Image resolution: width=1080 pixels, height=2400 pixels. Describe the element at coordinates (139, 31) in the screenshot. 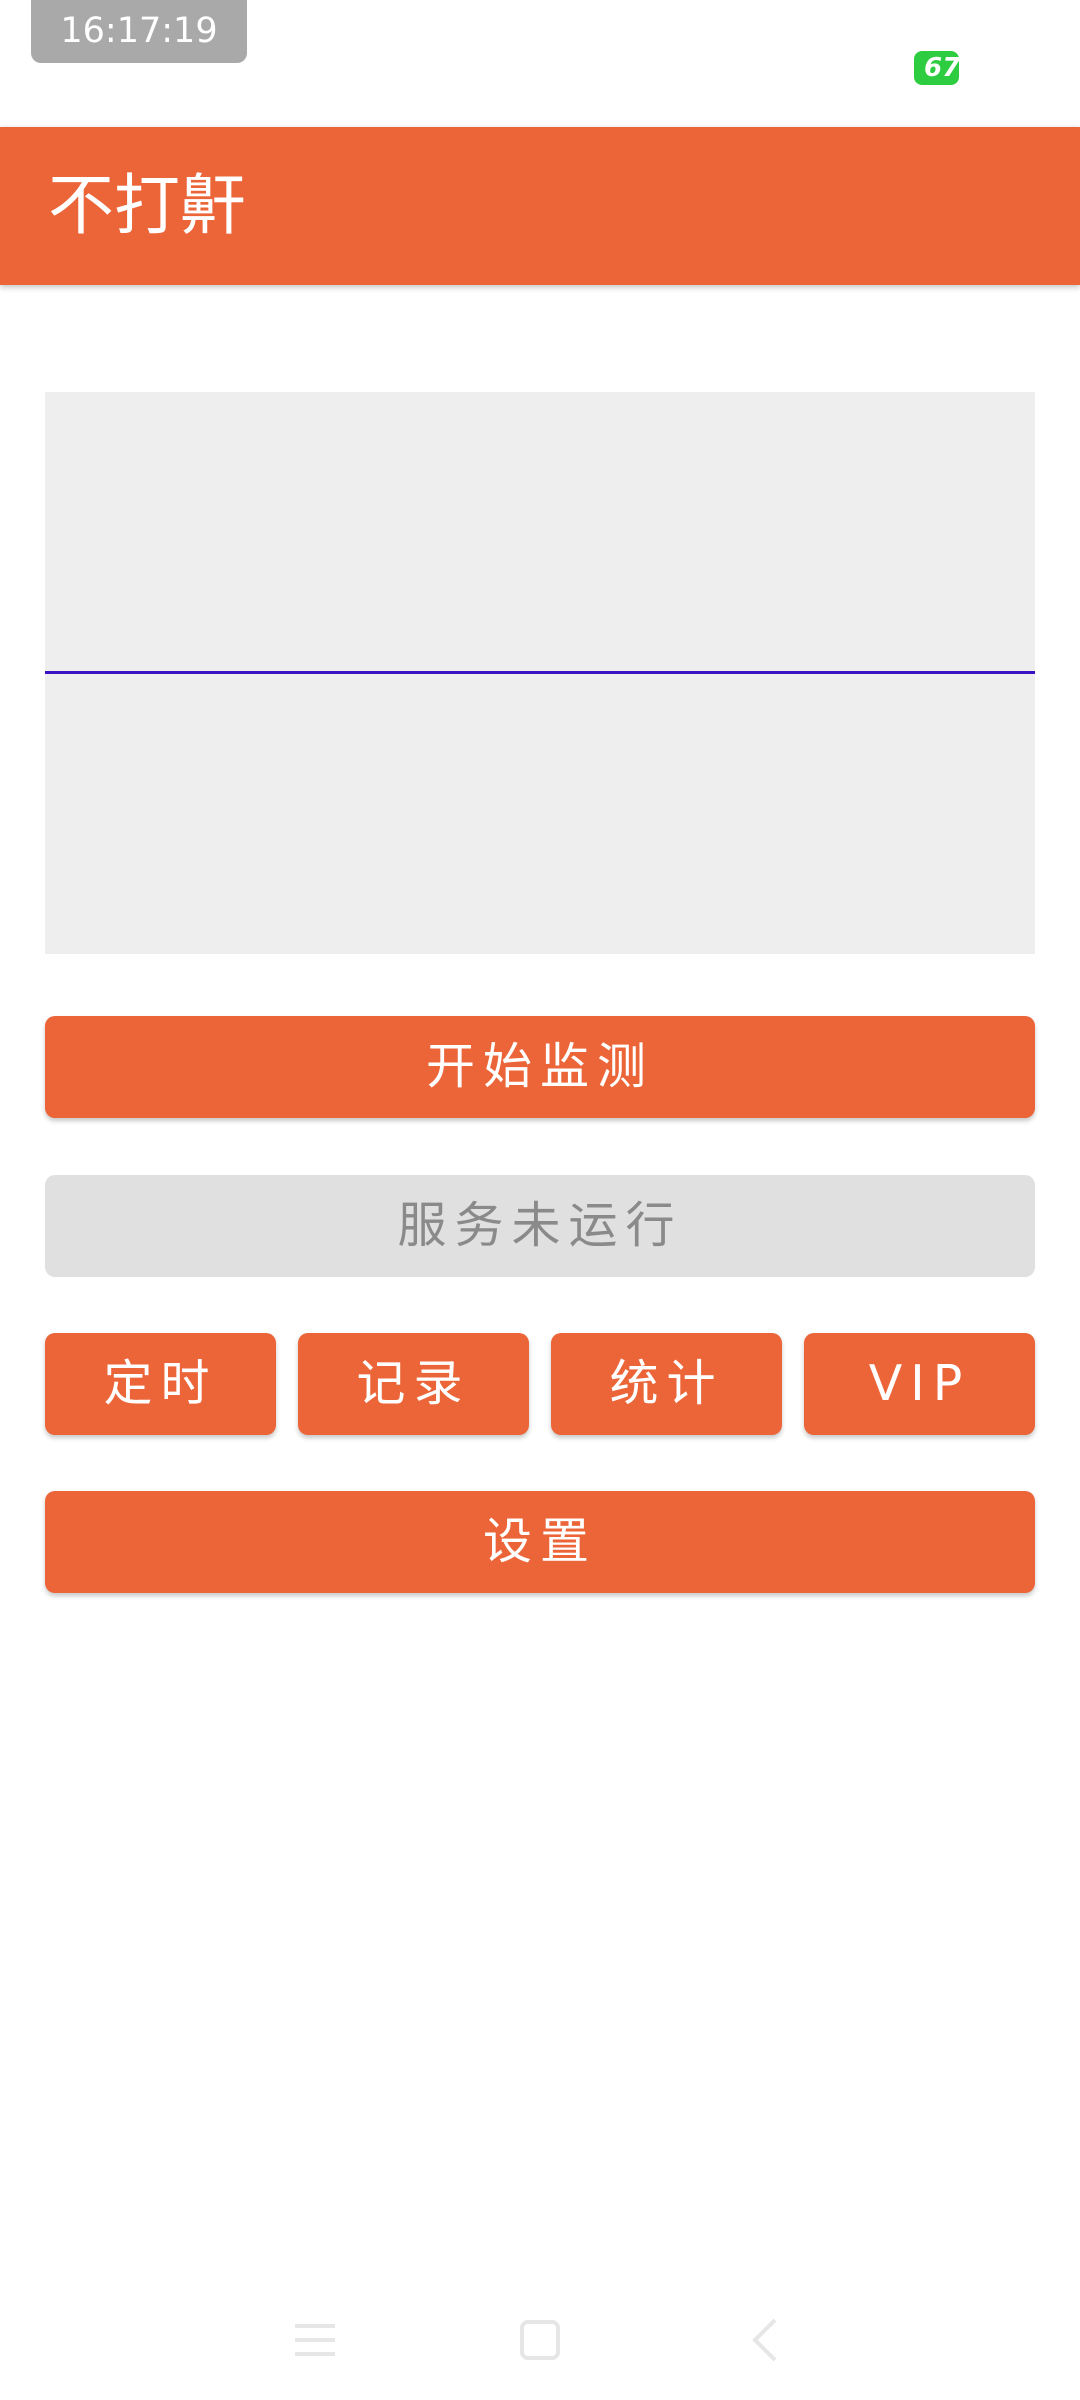

I see `status-time: 16:17:19` at that location.